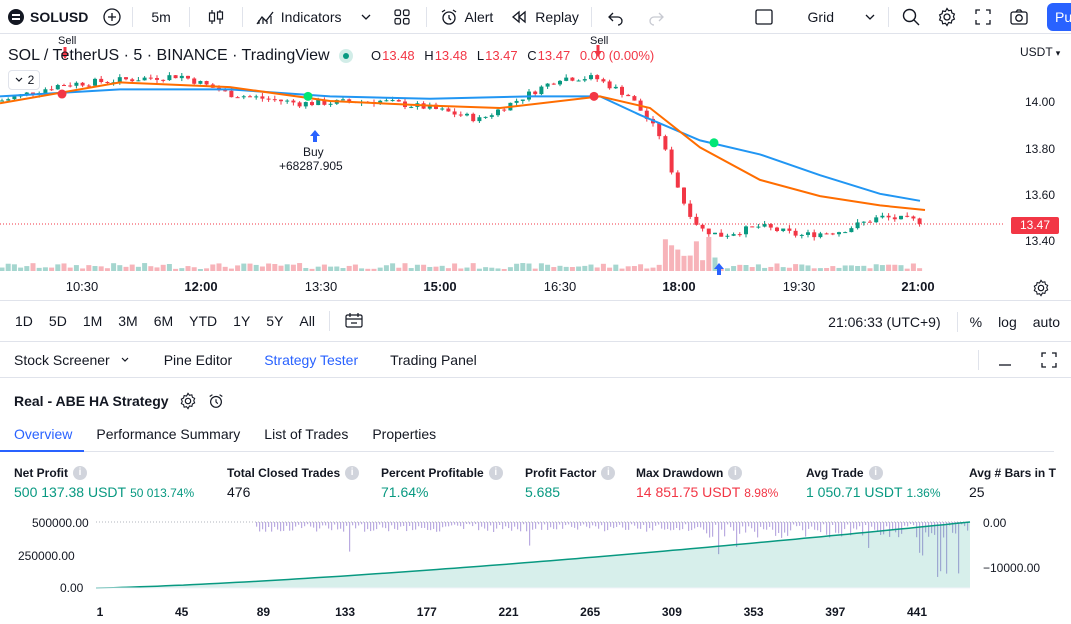 This screenshot has width=1071, height=624. Describe the element at coordinates (1049, 360) in the screenshot. I see `maximize-panel-button` at that location.